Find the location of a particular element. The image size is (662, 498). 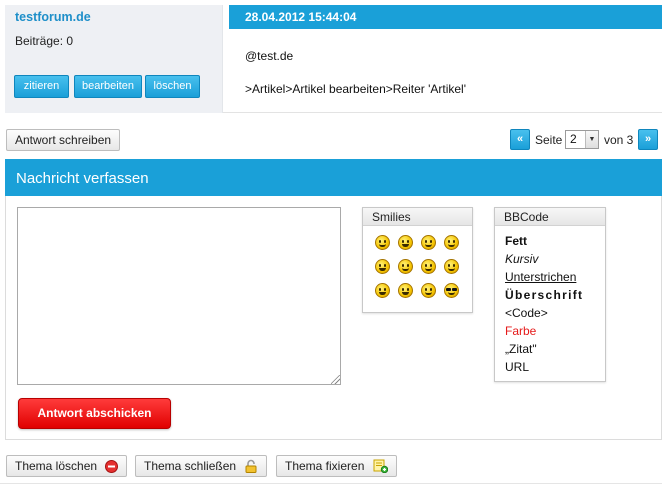

teeth-icon is located at coordinates (405, 290).